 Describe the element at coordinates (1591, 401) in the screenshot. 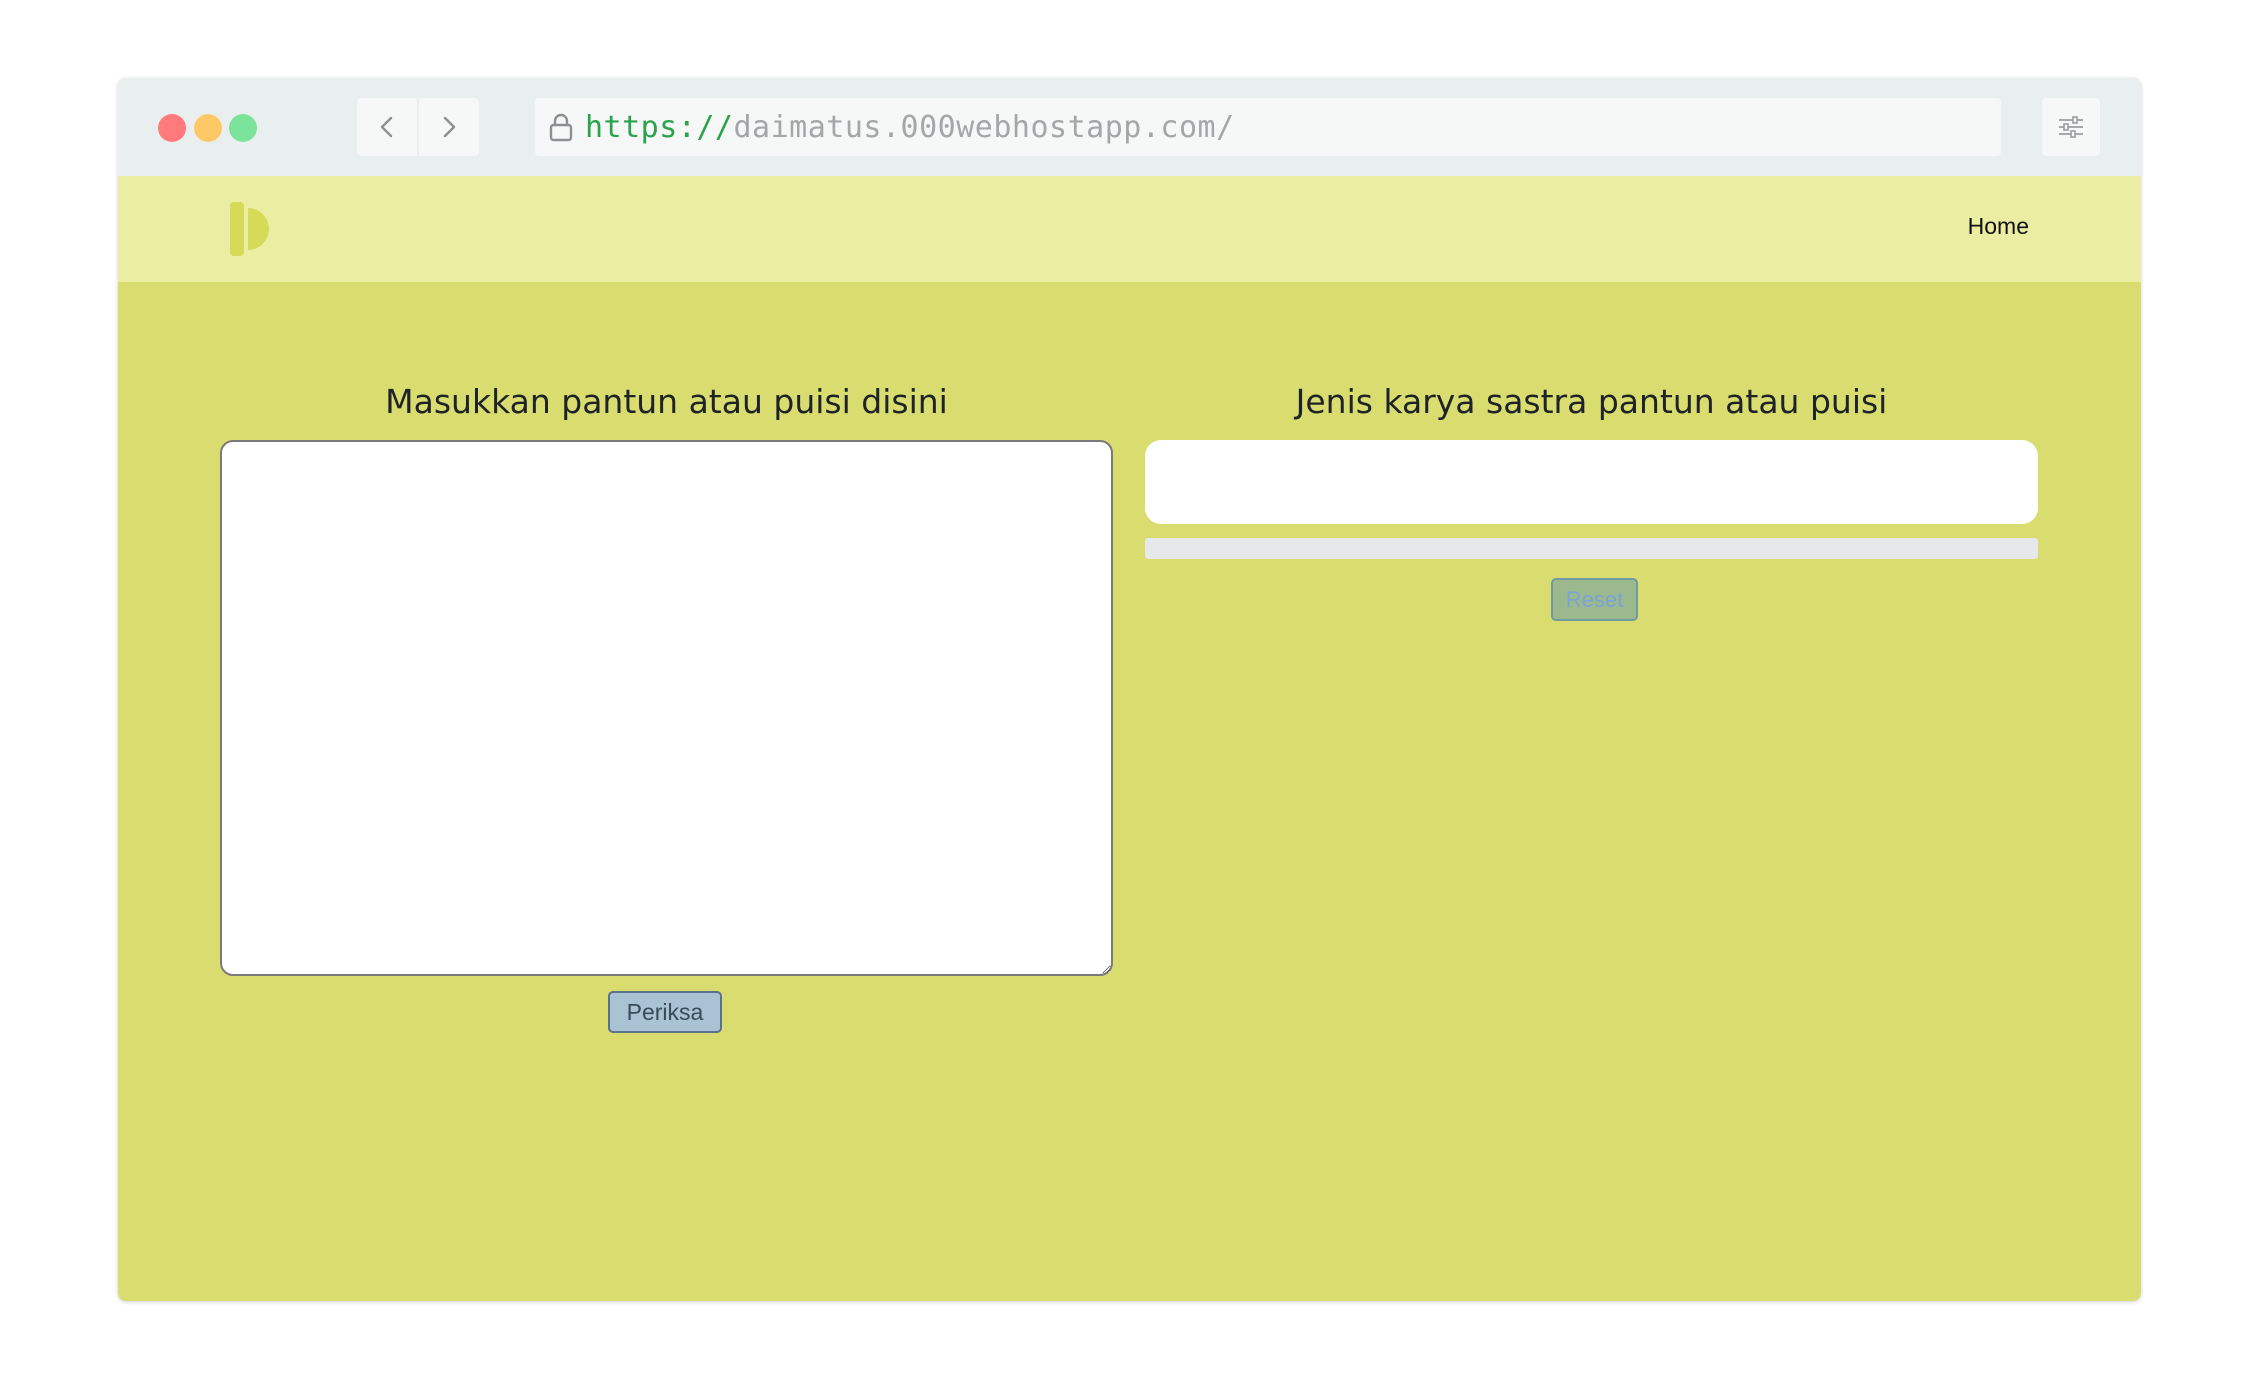

I see `result-heading: Jenis karya sastra pantun atau puisi` at that location.